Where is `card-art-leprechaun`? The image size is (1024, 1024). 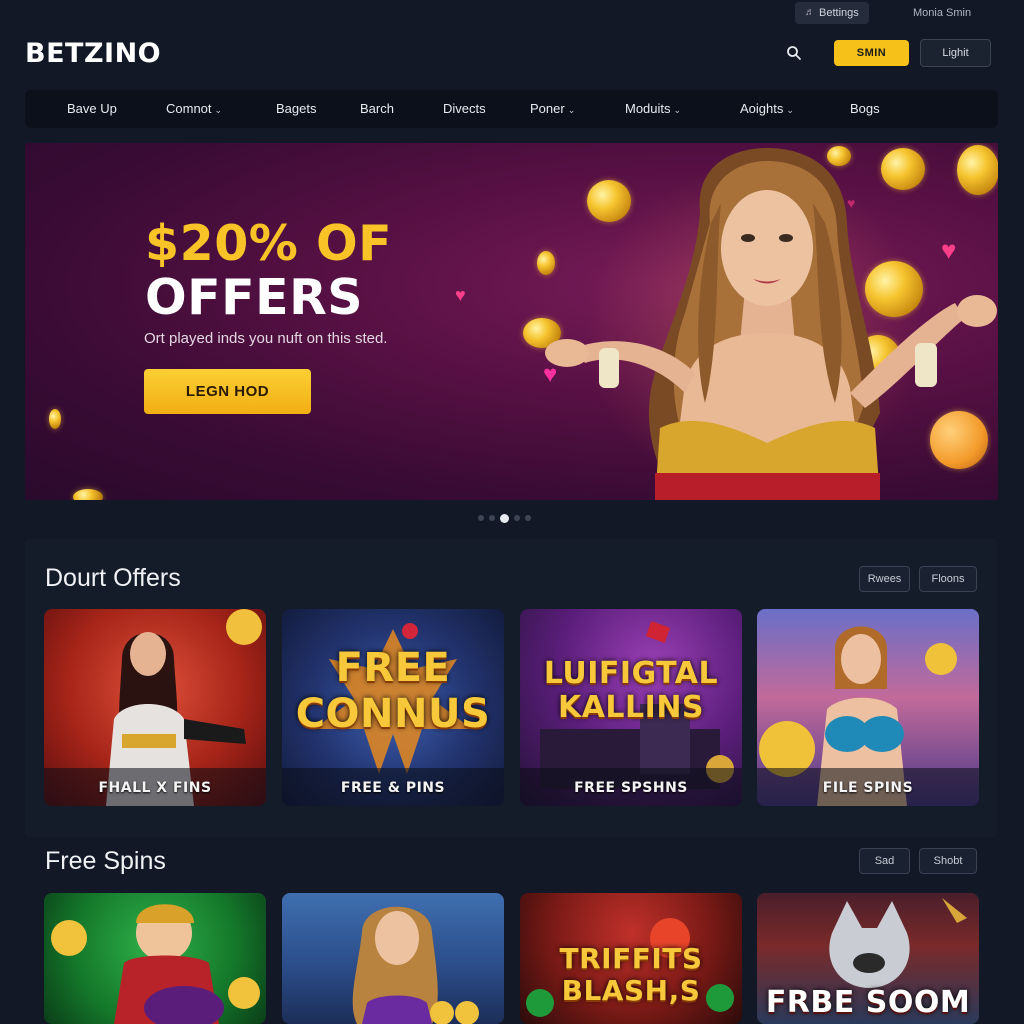 card-art-leprechaun is located at coordinates (155, 964).